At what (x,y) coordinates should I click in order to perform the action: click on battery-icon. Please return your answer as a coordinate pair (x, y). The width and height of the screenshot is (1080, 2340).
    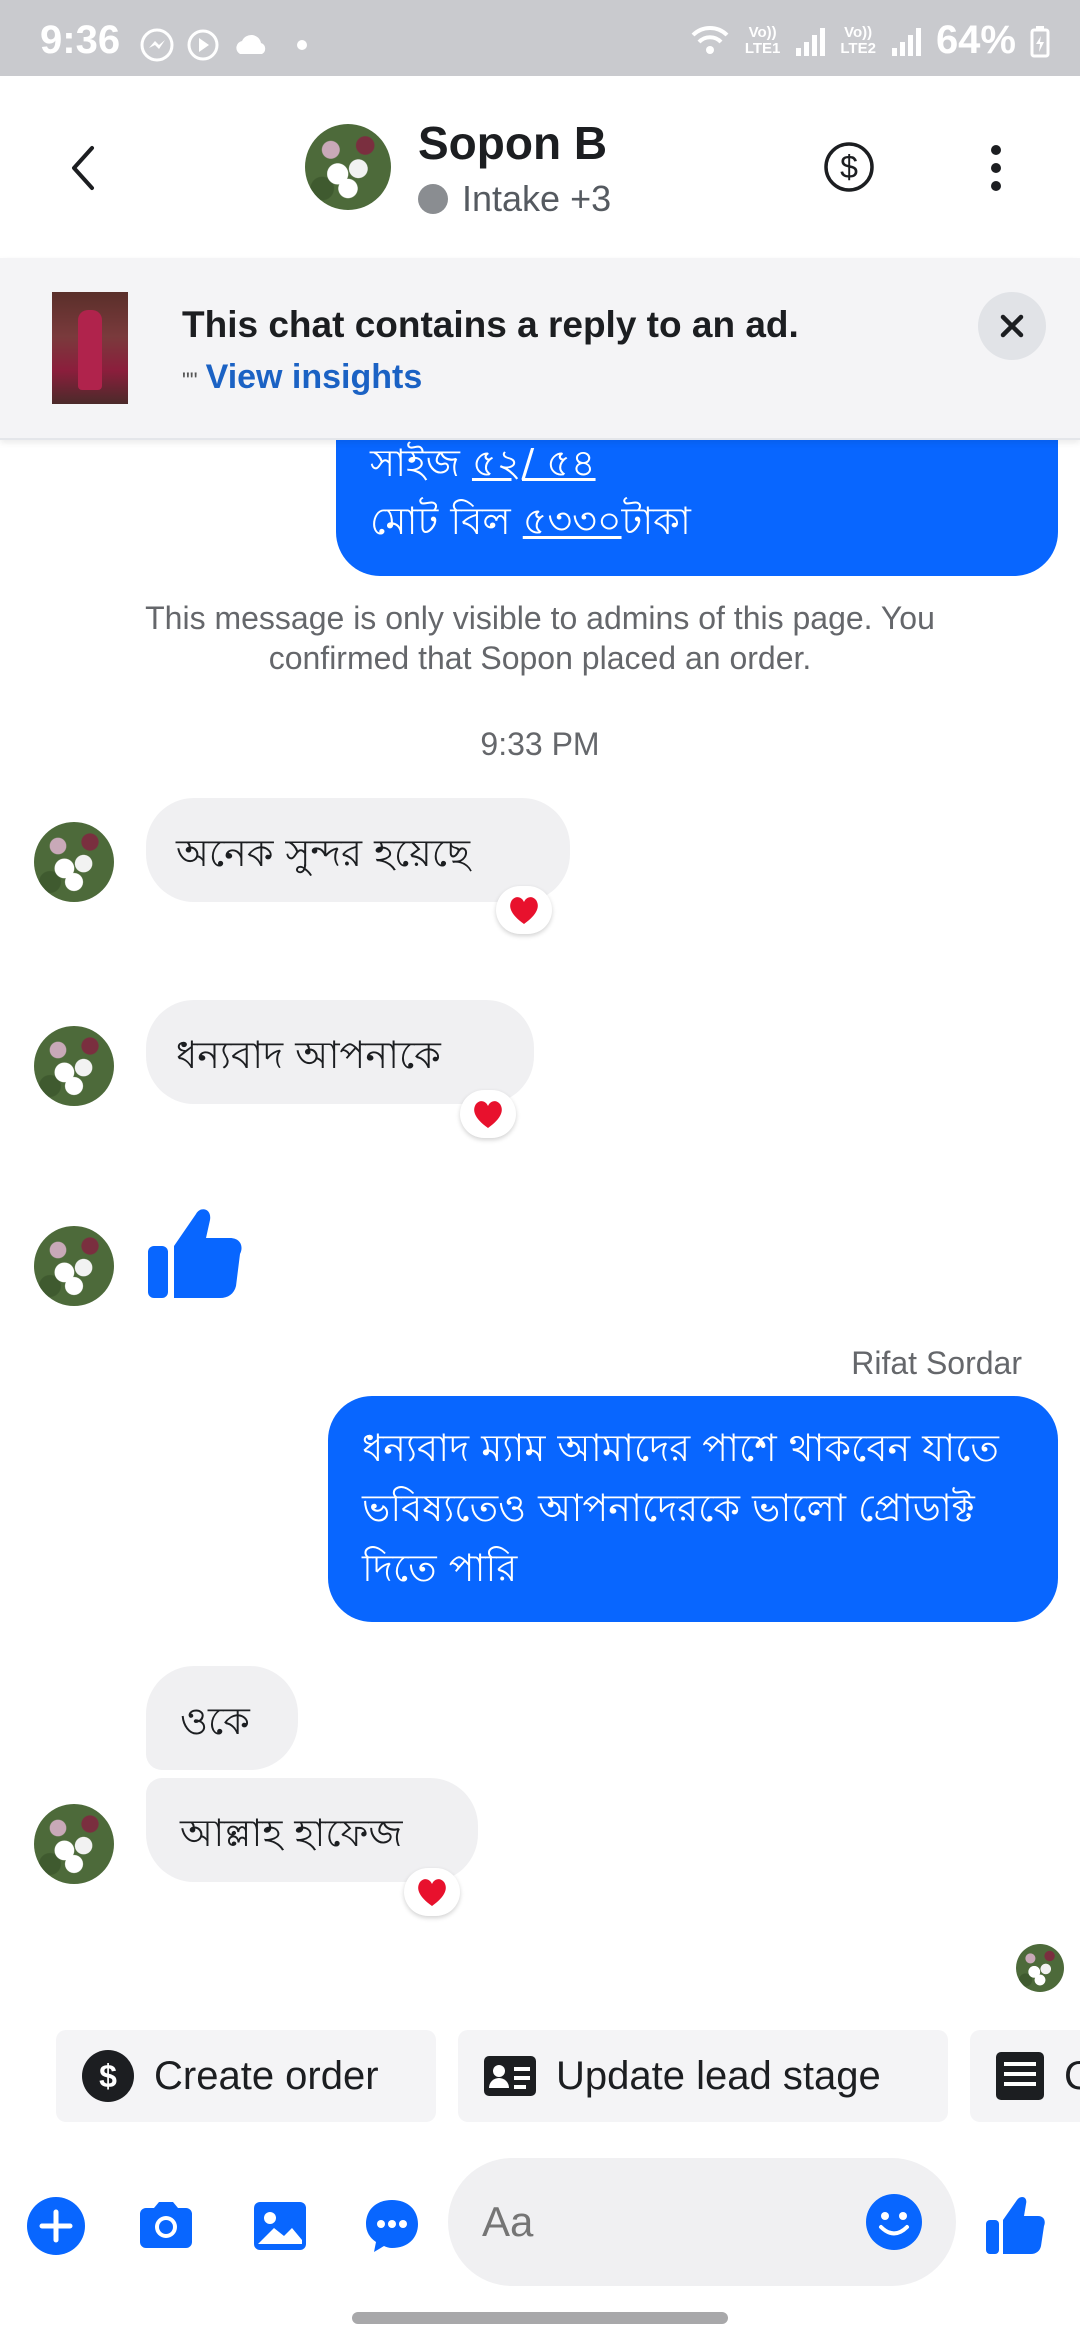
    Looking at the image, I should click on (1040, 41).